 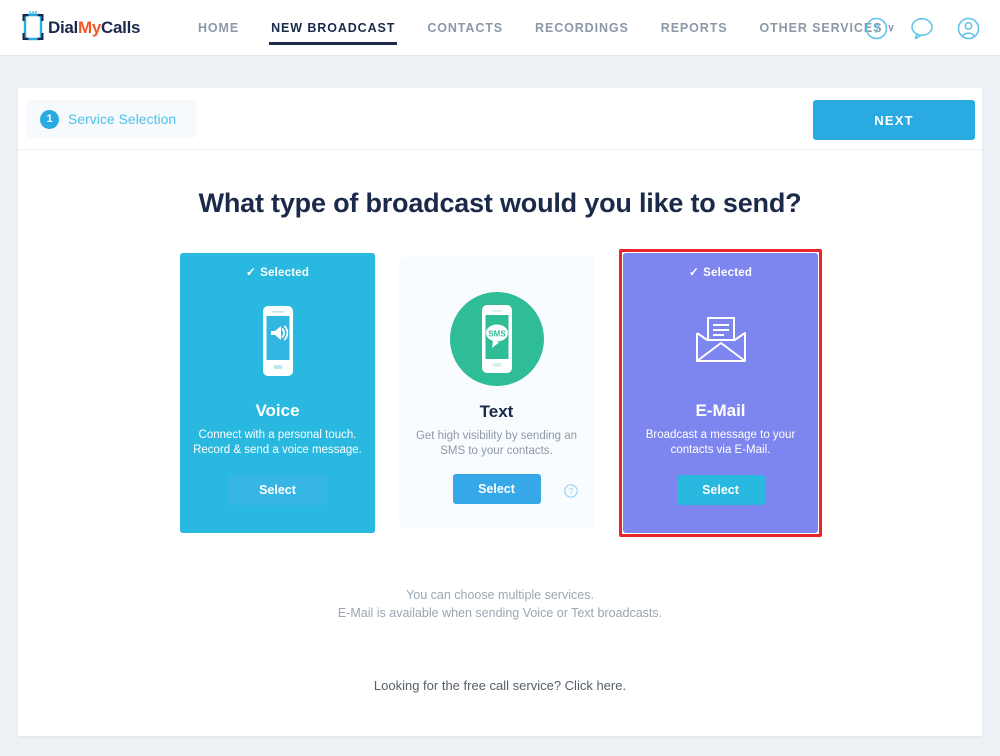 I want to click on logo-text-dial: Dial, so click(x=63, y=27).